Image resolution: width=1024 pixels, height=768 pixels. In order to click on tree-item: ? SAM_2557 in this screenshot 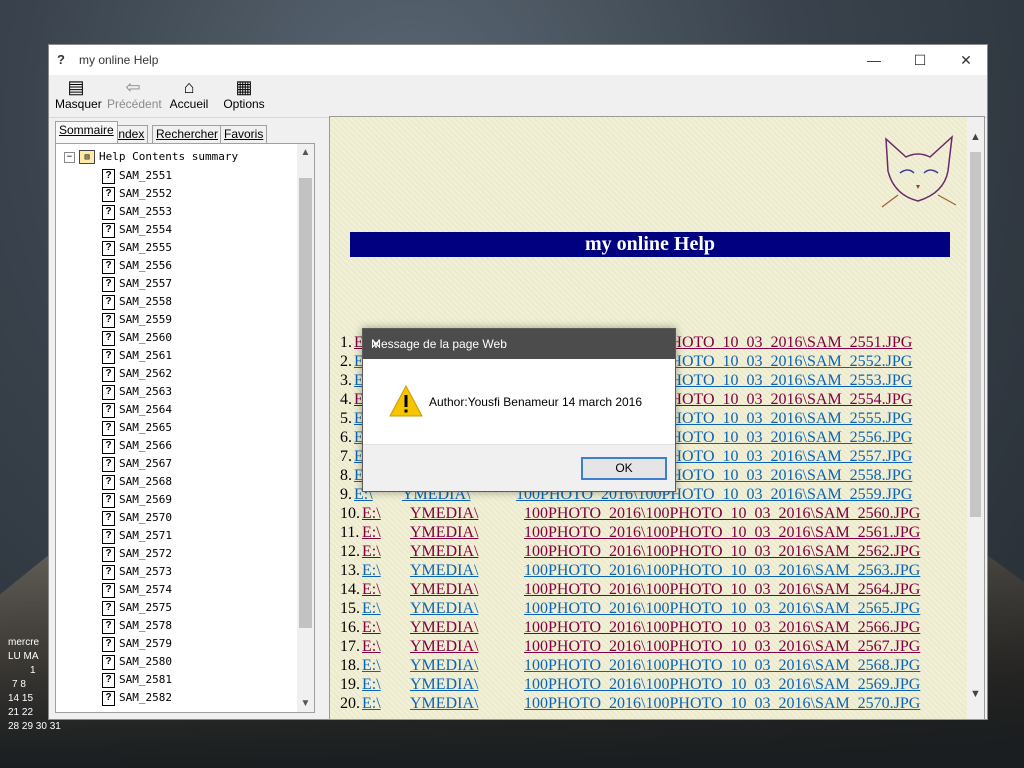, I will do `click(137, 284)`.